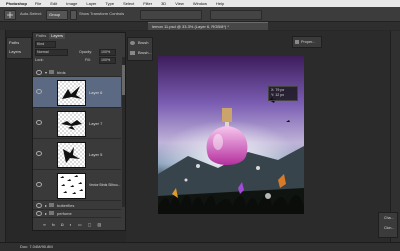 Image resolution: width=400 pixels, height=251 pixels. What do you see at coordinates (77, 206) in the screenshot?
I see `layer-group-butterflies: ▸ butterflies` at bounding box center [77, 206].